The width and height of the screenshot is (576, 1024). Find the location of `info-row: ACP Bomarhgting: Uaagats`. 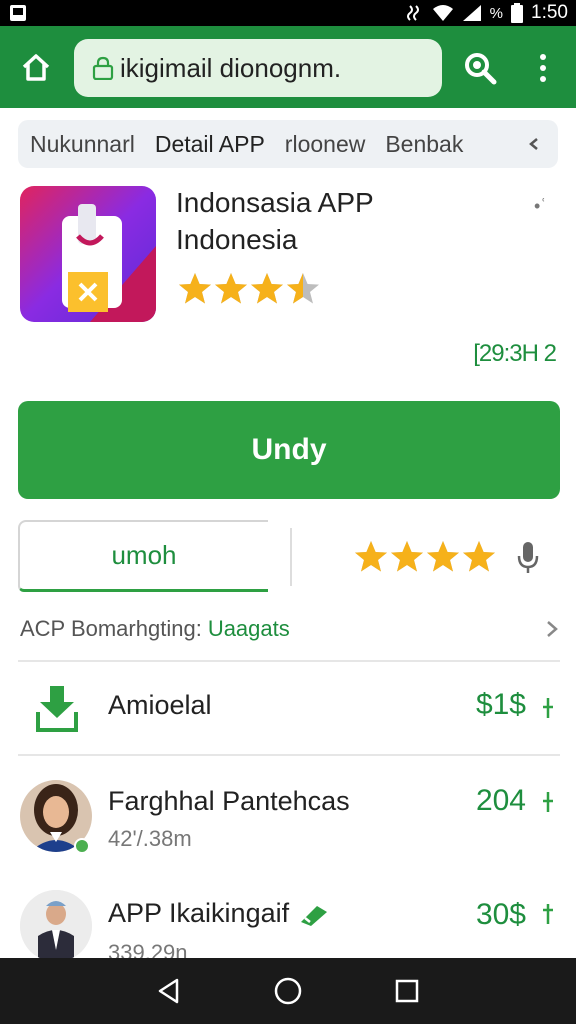

info-row: ACP Bomarhgting: Uaagats is located at coordinates (290, 629).